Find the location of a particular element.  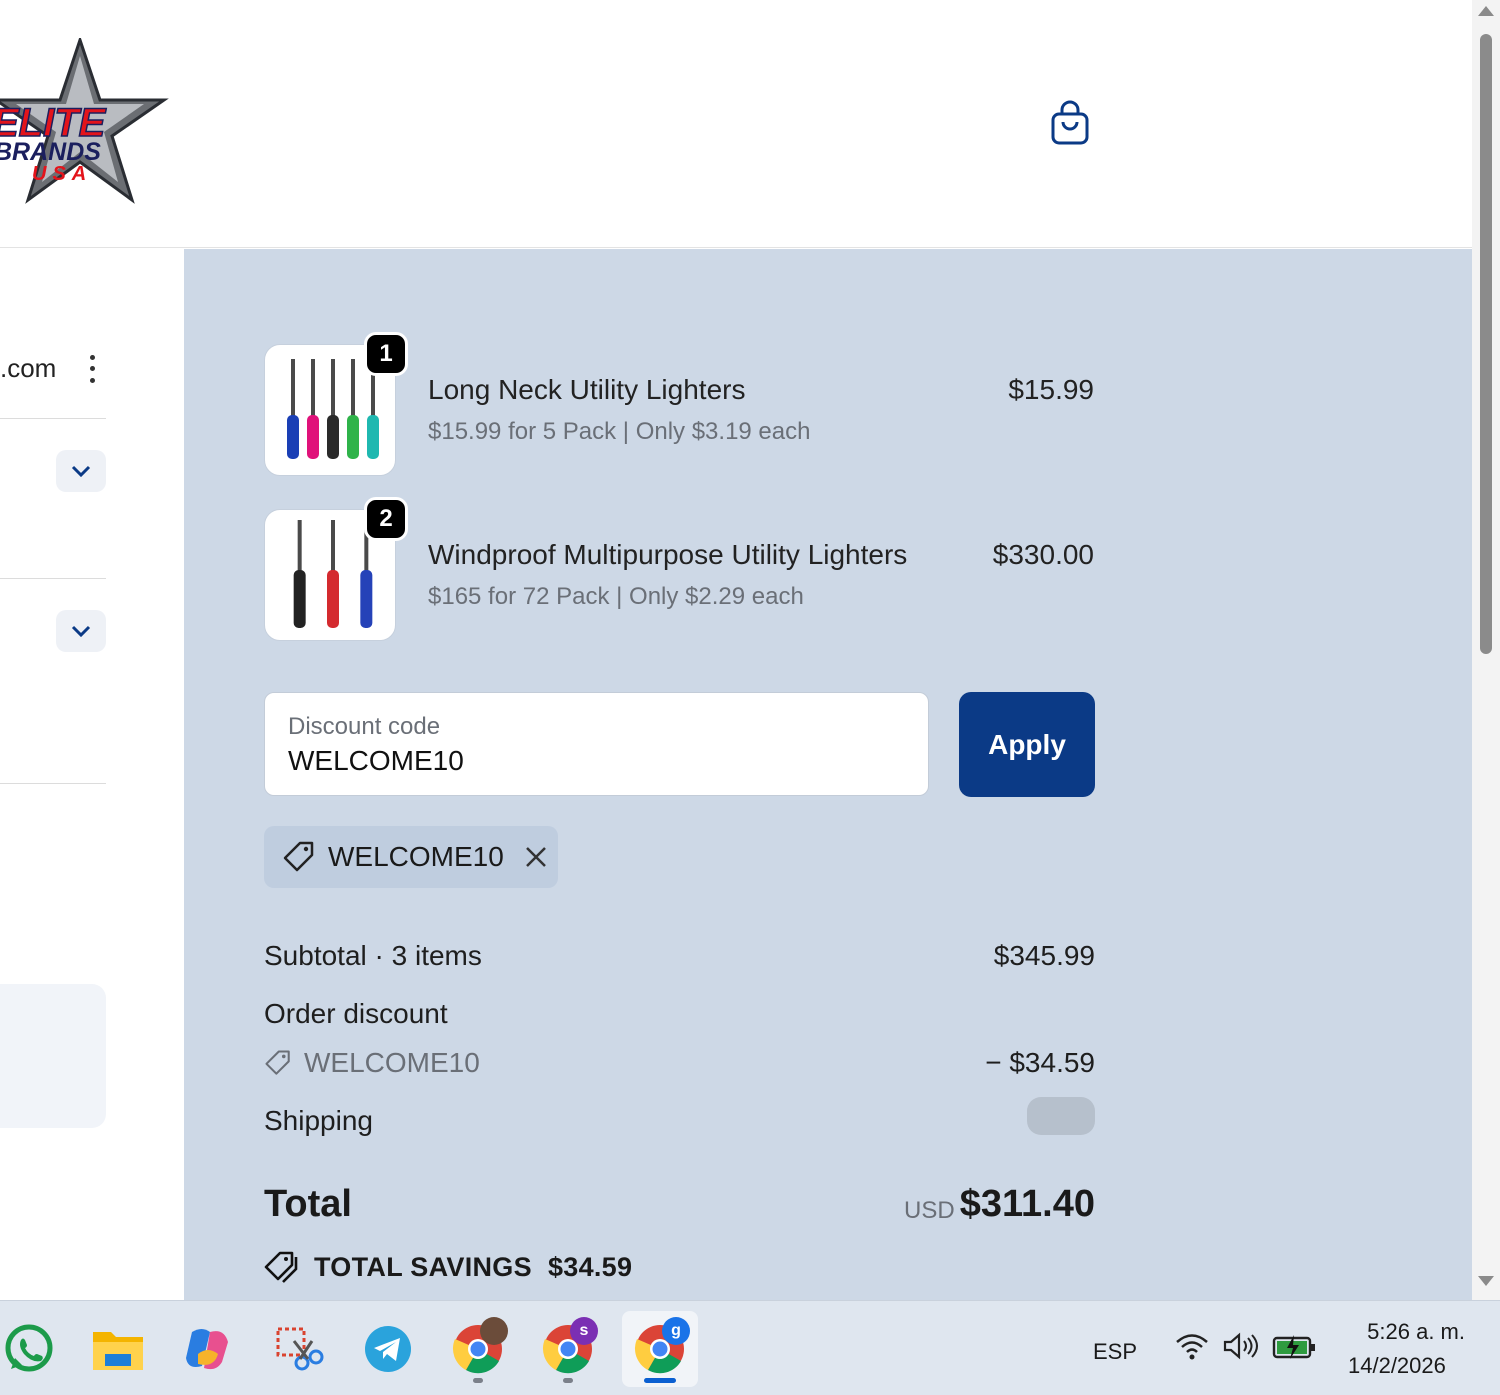

account-email: .com is located at coordinates (28, 368).